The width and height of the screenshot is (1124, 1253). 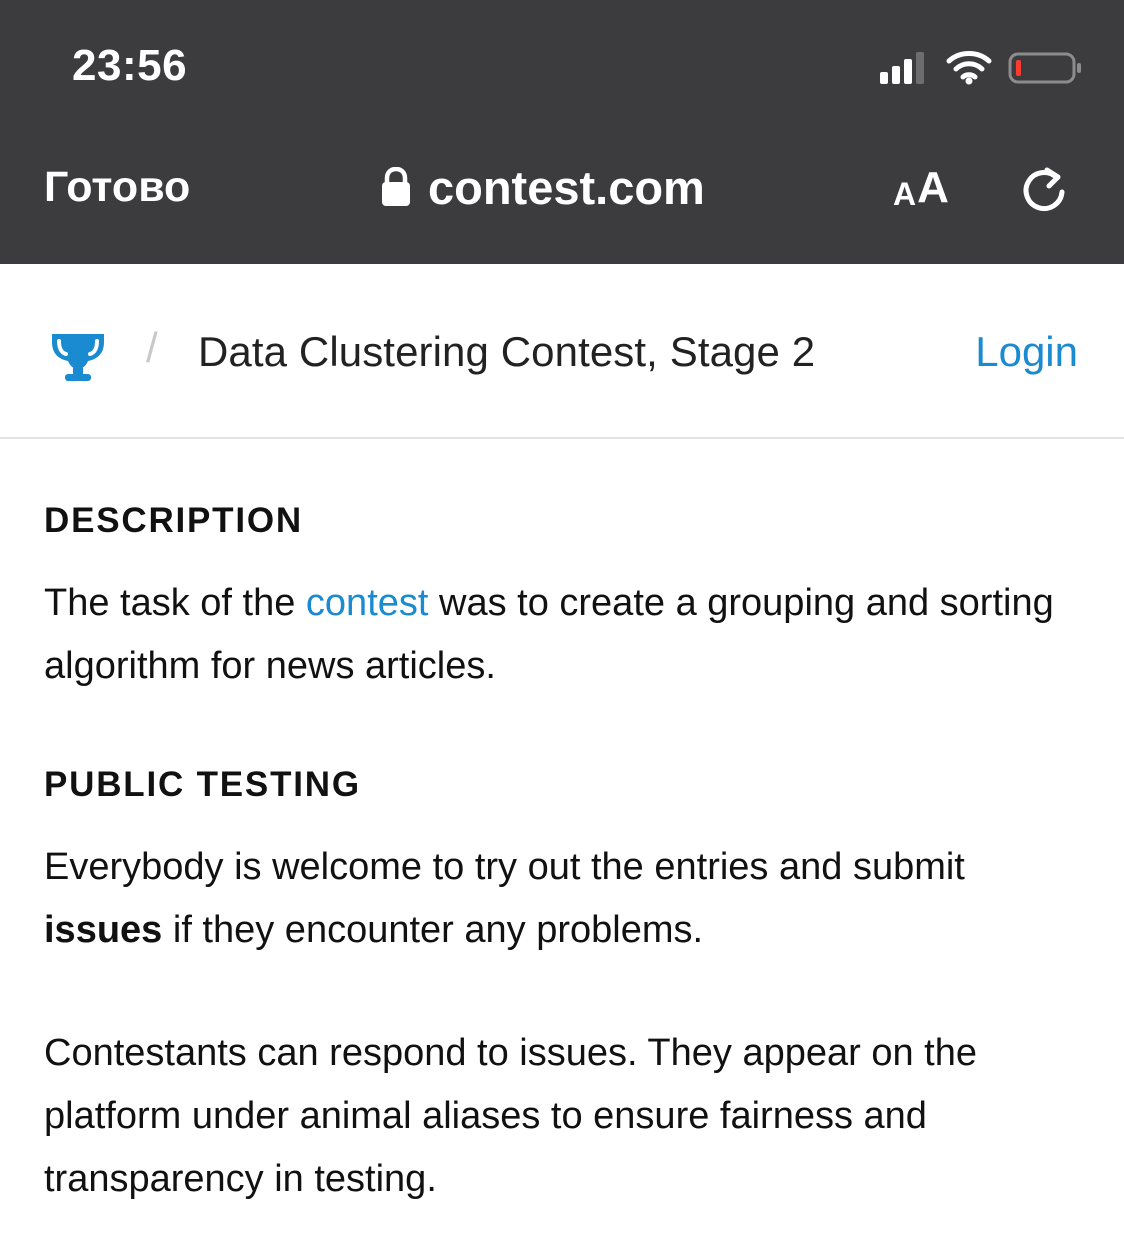 I want to click on text-size-button: A A, so click(x=921, y=187).